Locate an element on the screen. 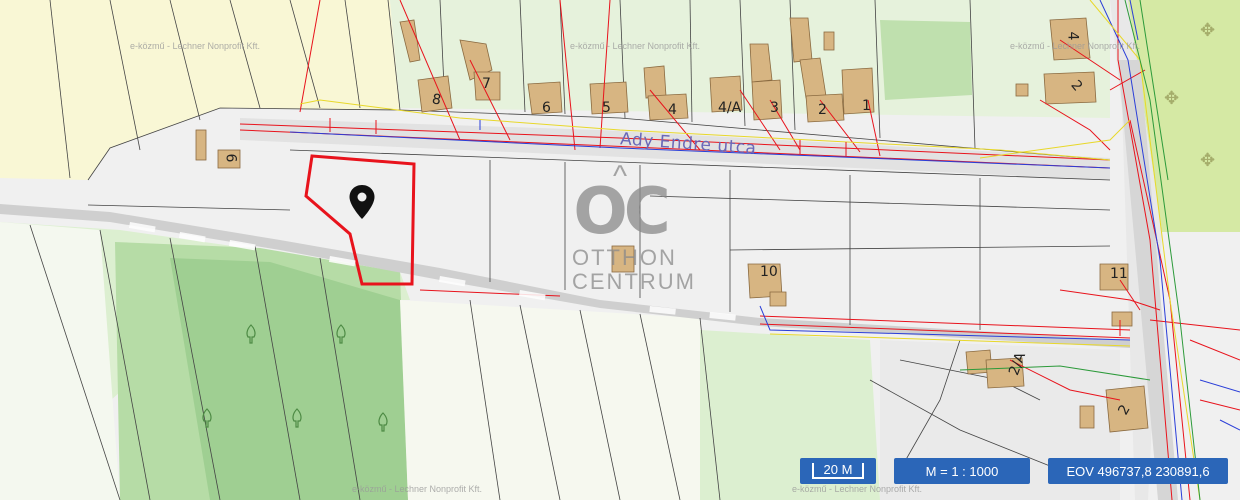  house-number: 3 is located at coordinates (774, 108).